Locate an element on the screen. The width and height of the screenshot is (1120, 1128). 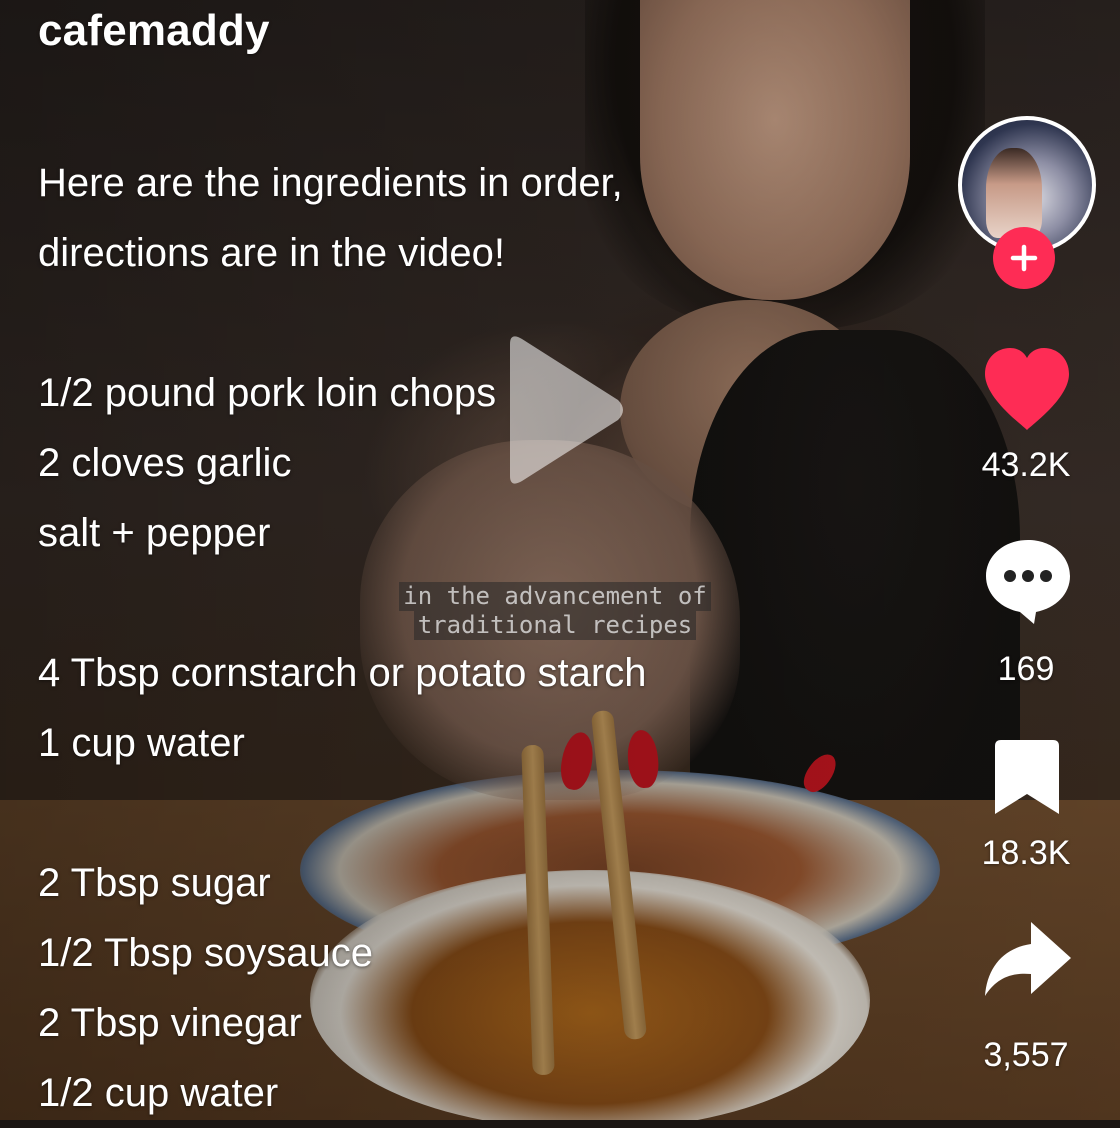
caption-line: 2 Tbsp sugar is located at coordinates (154, 883).